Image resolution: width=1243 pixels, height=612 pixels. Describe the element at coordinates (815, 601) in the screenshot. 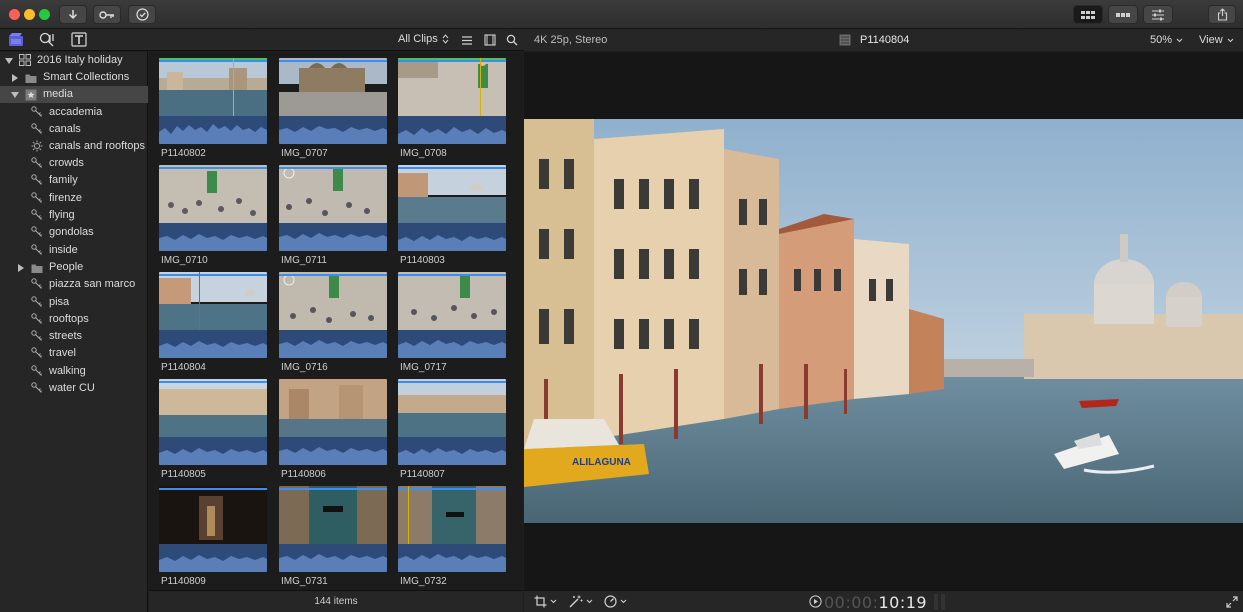

I see `play-button-icon` at that location.